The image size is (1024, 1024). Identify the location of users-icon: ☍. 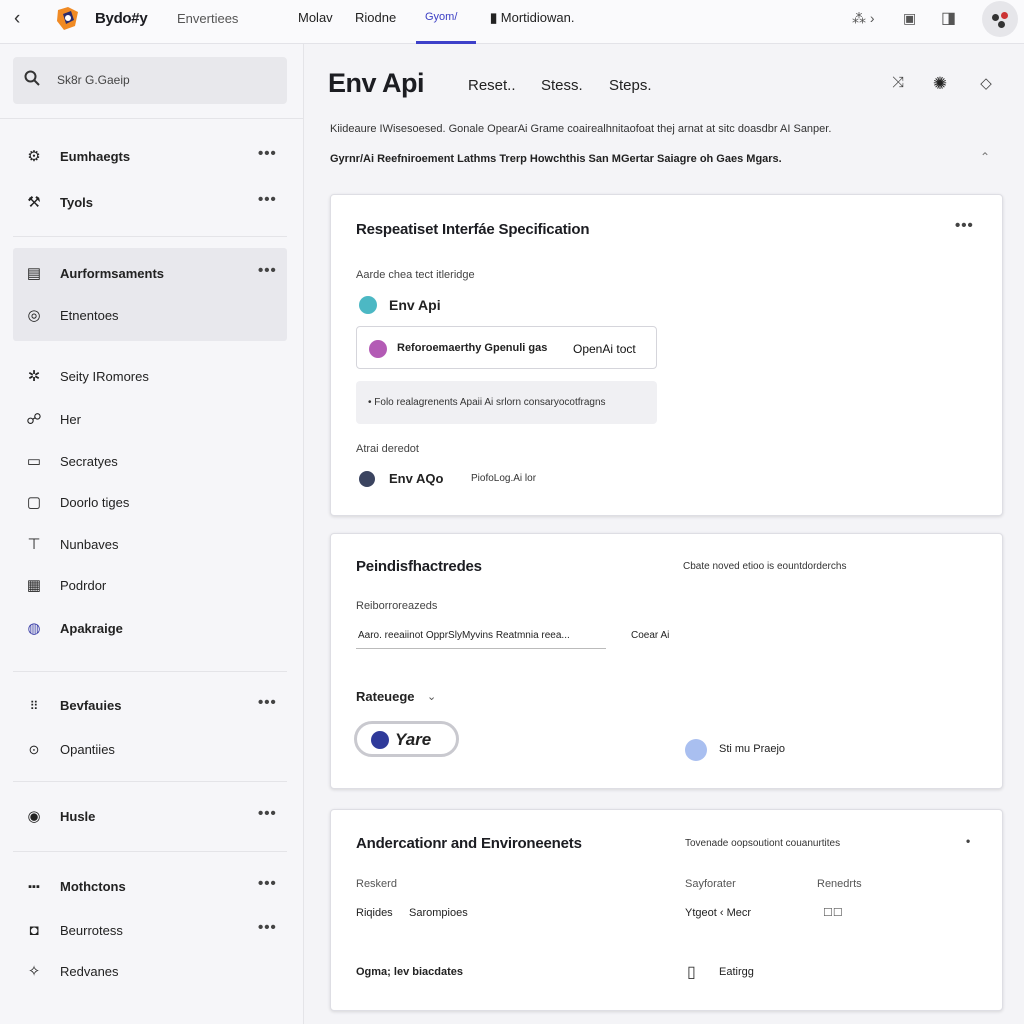
(34, 419).